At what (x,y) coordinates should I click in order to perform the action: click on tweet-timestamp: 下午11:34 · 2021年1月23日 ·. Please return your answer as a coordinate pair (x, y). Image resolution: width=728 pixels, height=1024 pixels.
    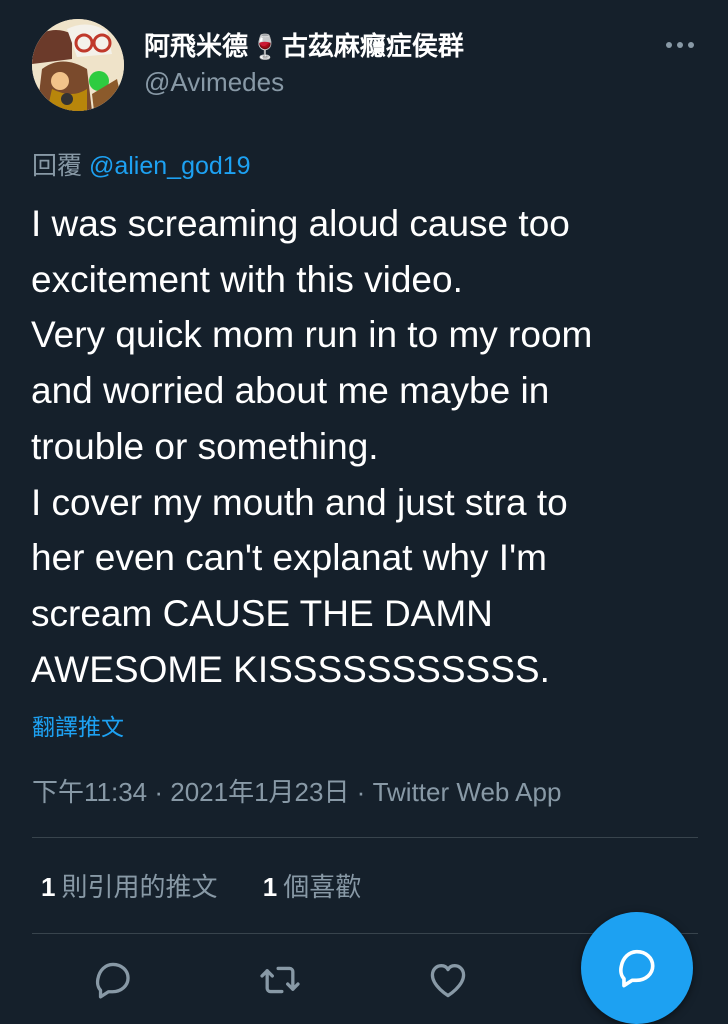
    Looking at the image, I should click on (202, 792).